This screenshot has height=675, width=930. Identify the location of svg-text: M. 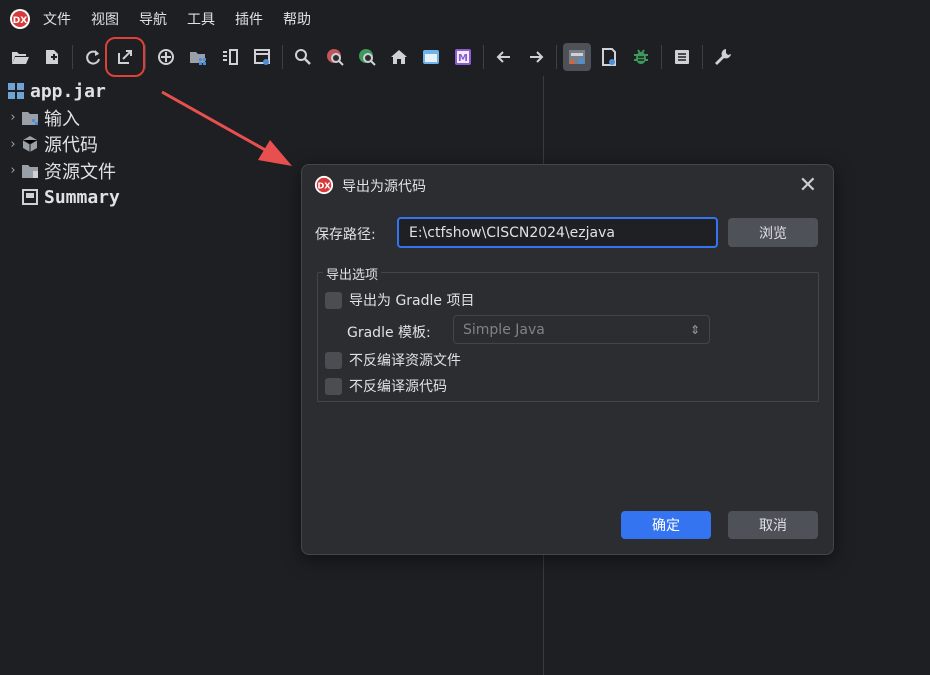
(463, 58).